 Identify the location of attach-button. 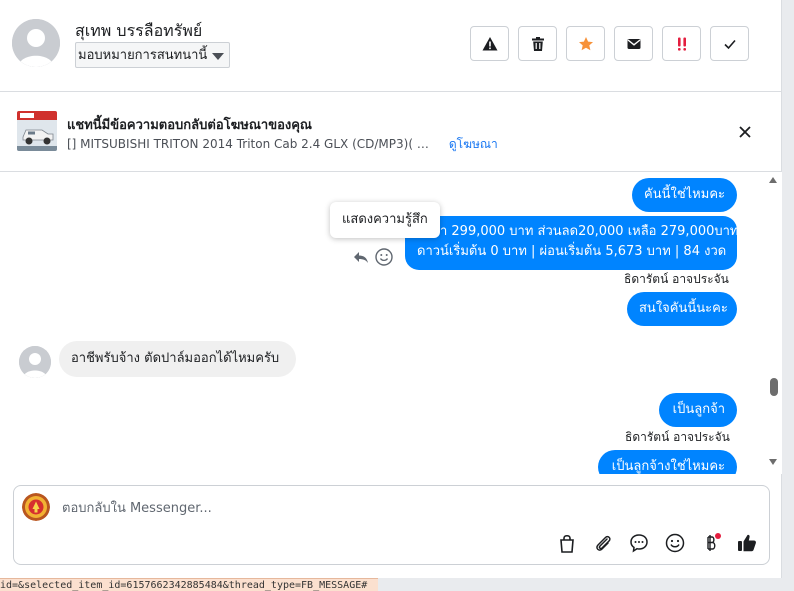
(603, 543).